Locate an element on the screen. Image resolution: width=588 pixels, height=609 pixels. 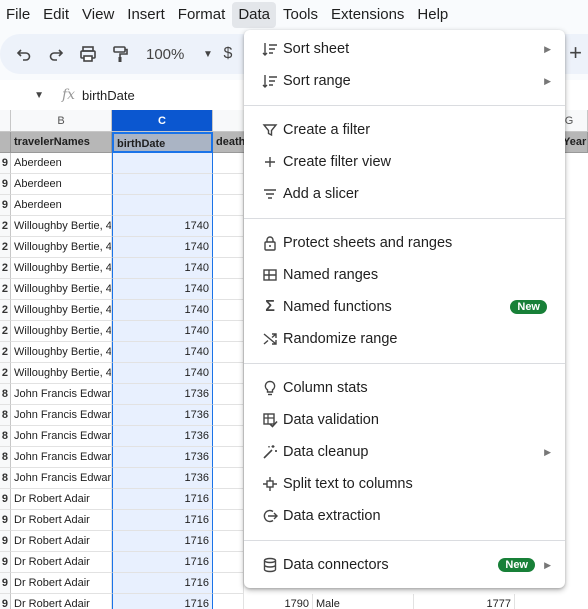
menu-item-create-filter-view: Create filter view is located at coordinates (404, 162).